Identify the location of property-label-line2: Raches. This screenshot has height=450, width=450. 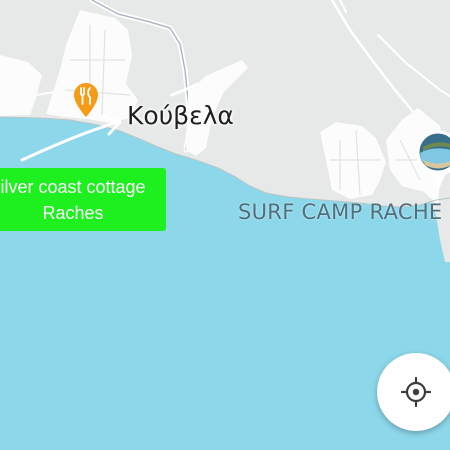
(73, 212).